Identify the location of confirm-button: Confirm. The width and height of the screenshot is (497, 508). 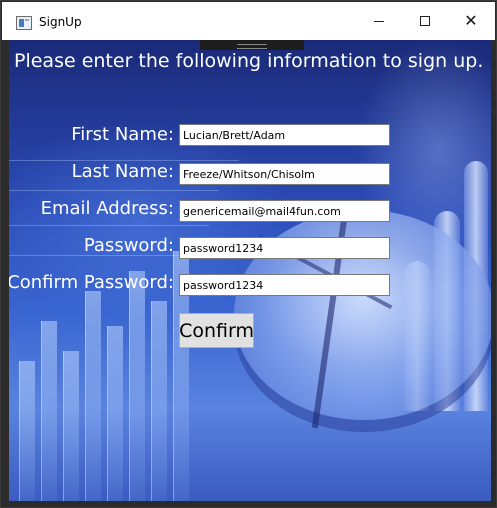
(216, 330).